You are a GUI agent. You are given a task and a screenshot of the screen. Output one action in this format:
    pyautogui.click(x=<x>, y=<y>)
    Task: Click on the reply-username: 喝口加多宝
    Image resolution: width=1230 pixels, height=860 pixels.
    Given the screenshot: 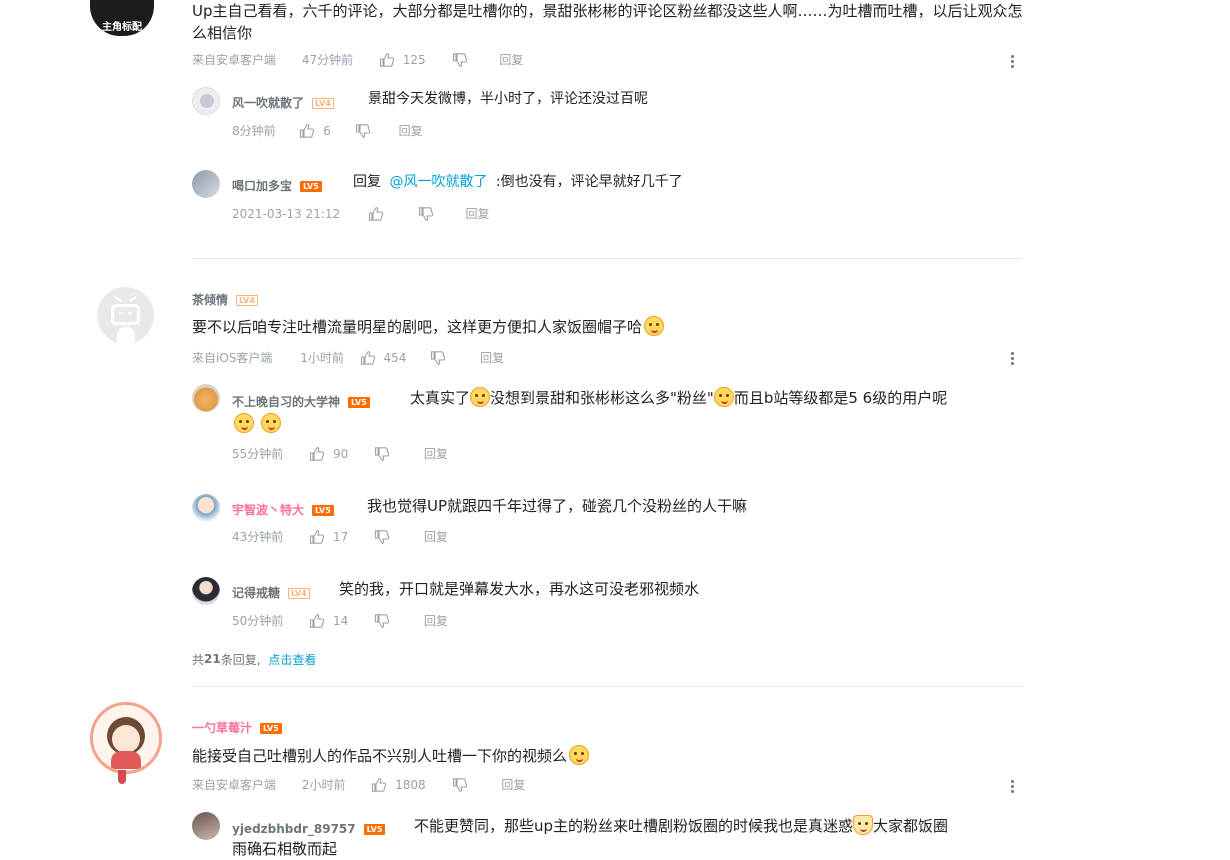 What is the action you would take?
    pyautogui.click(x=262, y=186)
    